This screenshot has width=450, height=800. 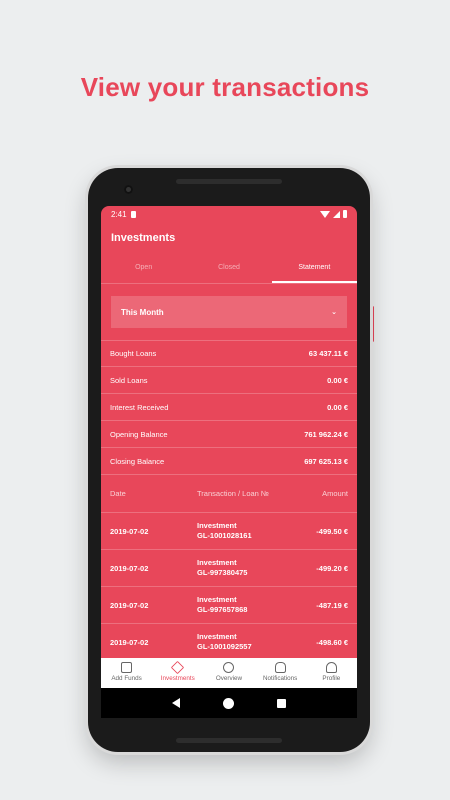 What do you see at coordinates (133, 353) in the screenshot?
I see `summary-label: Bought Loans` at bounding box center [133, 353].